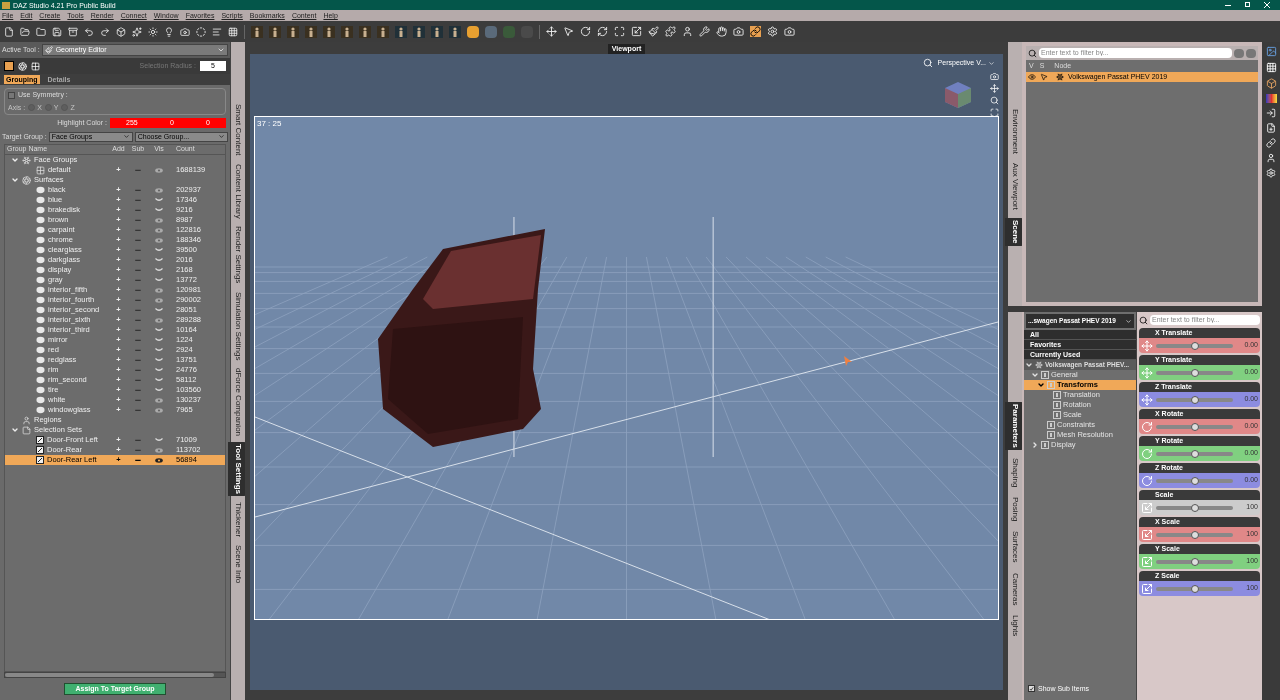  What do you see at coordinates (105, 31) in the screenshot?
I see `redo-icon` at bounding box center [105, 31].